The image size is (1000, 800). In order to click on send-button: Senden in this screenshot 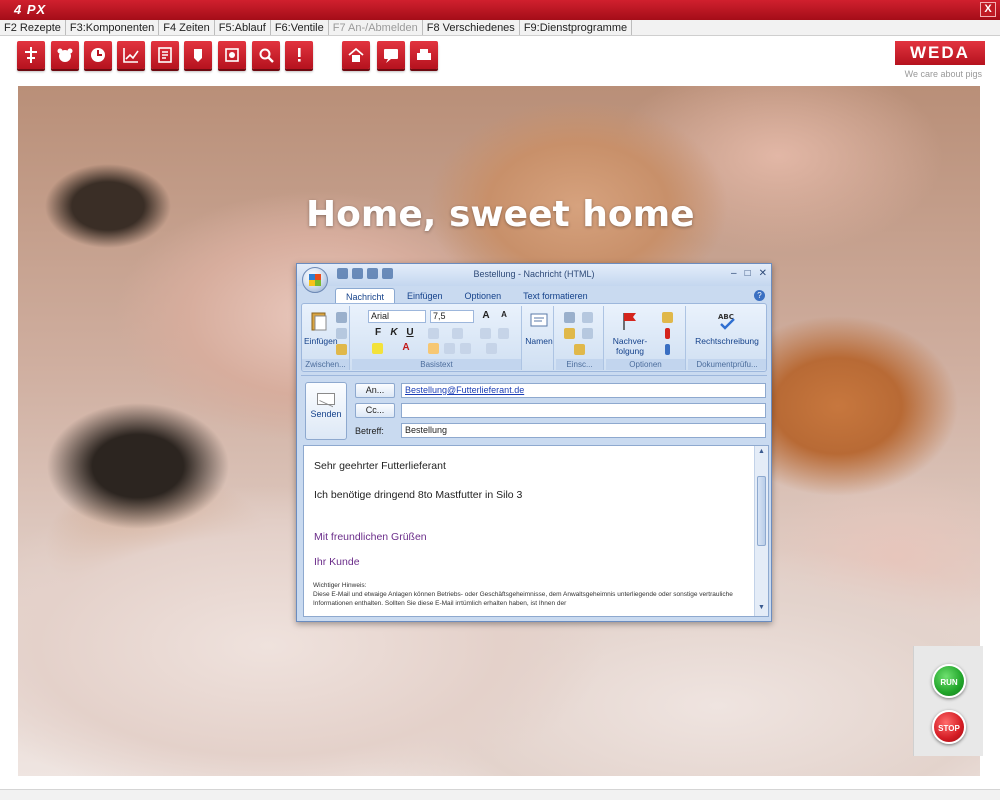, I will do `click(326, 411)`.